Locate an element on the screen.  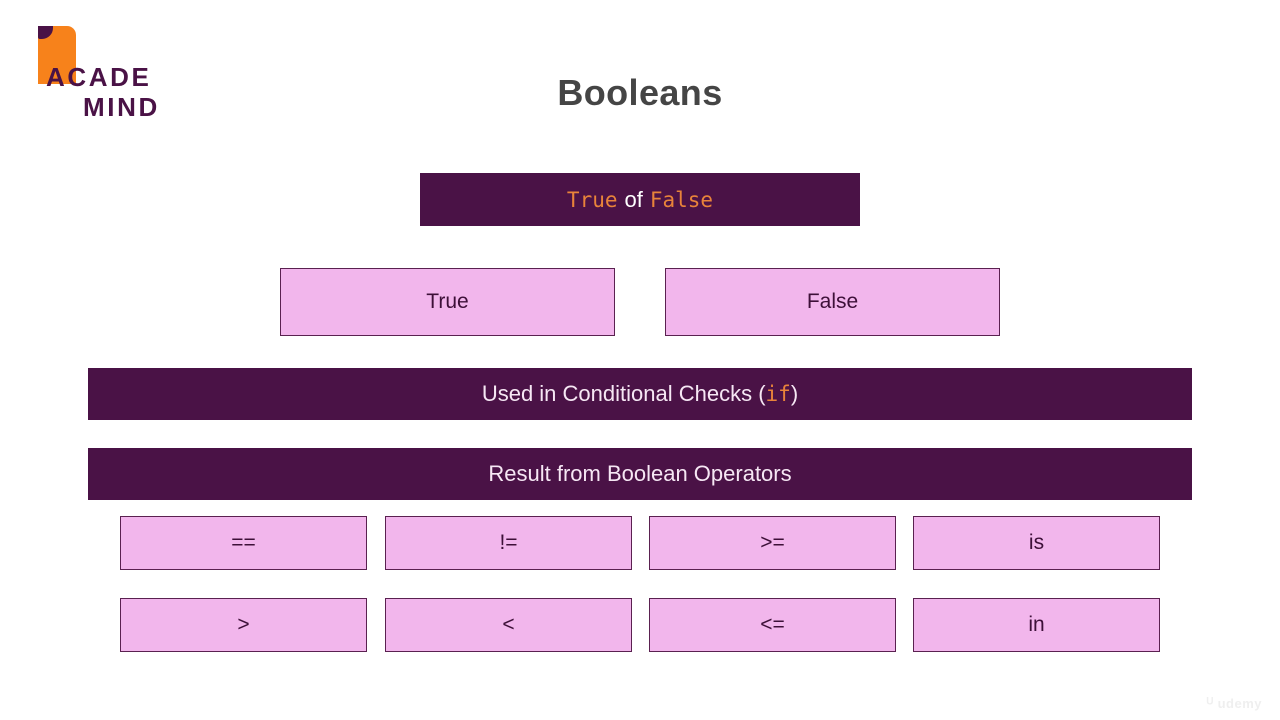
operator-box: >= is located at coordinates (772, 543).